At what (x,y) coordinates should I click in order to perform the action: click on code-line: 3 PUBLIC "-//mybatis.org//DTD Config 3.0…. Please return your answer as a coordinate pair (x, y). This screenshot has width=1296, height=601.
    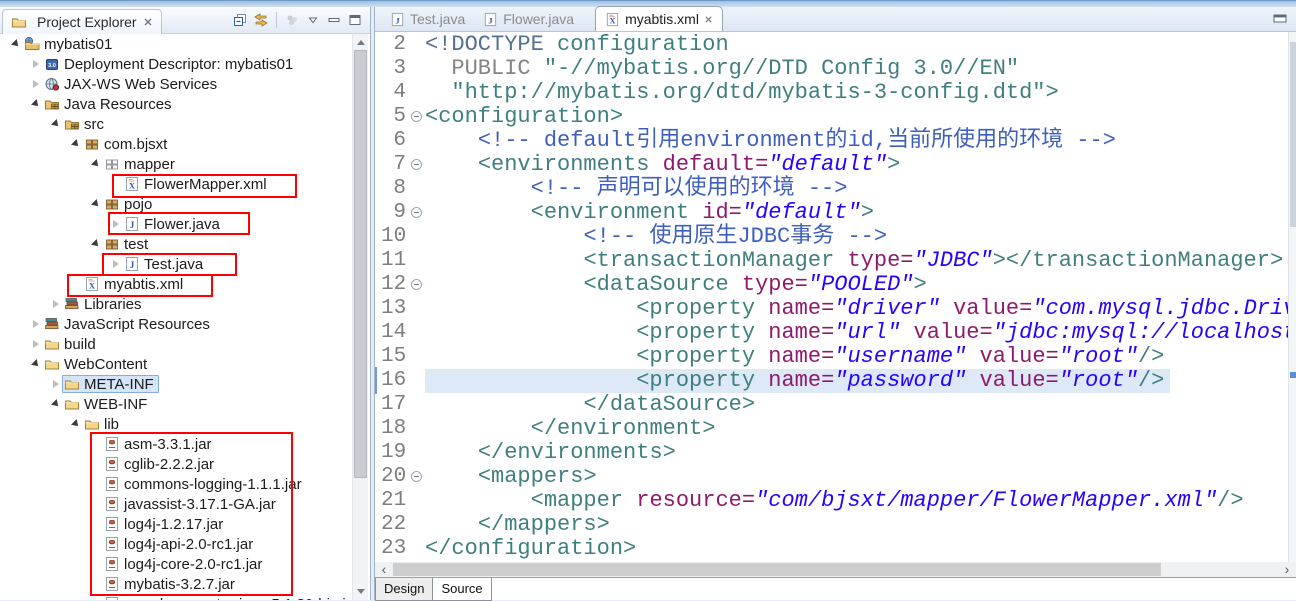
    Looking at the image, I should click on (835, 69).